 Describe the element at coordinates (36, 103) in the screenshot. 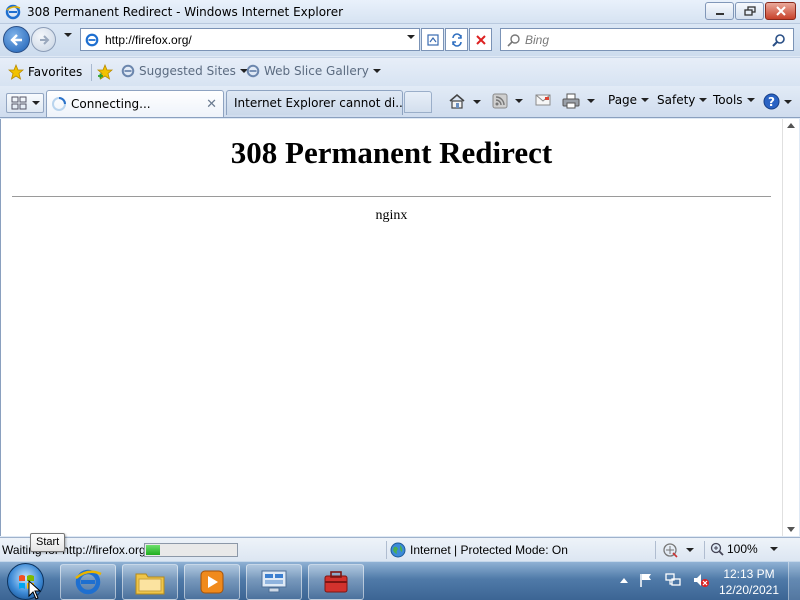

I see `tab-list-dropdown` at that location.